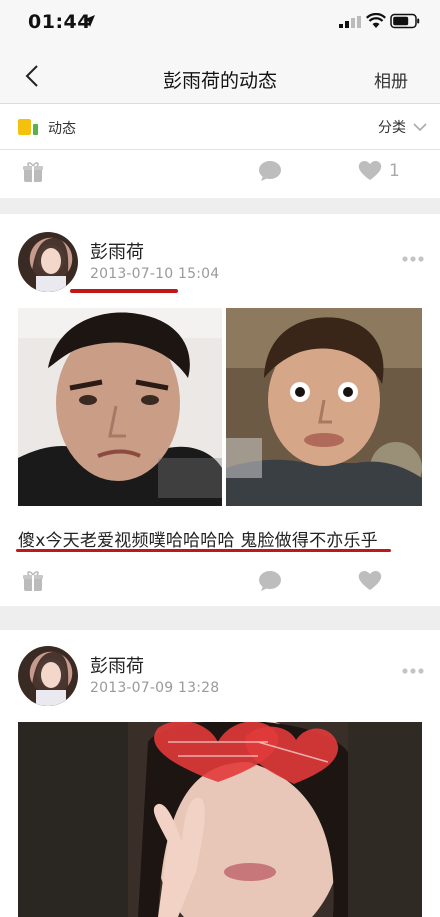  What do you see at coordinates (62, 128) in the screenshot?
I see `feed-filter-label: 动态` at bounding box center [62, 128].